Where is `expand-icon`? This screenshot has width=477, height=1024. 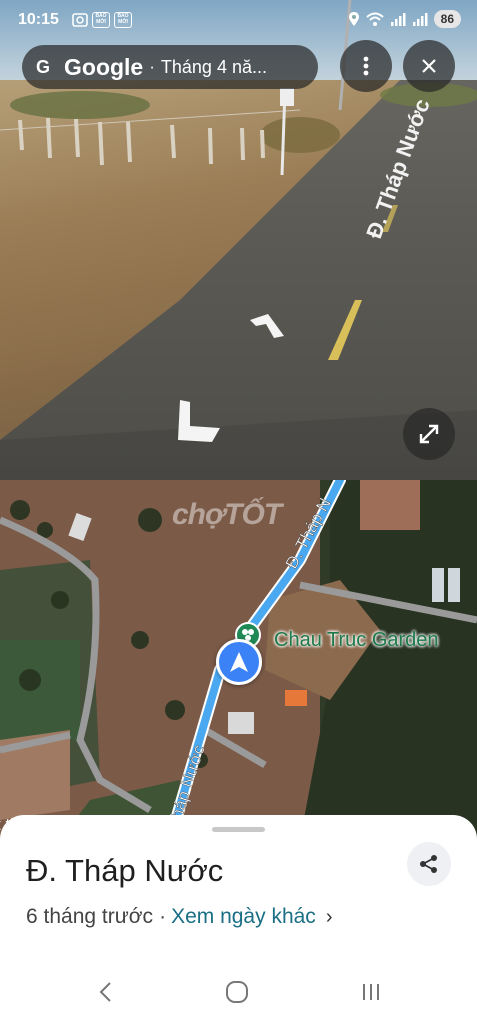 expand-icon is located at coordinates (429, 434).